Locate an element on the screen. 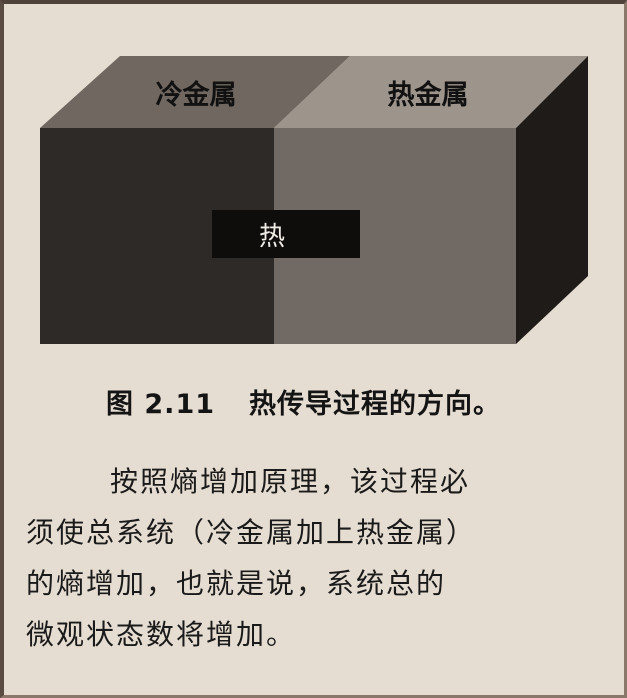  paragraph-line: 的熵增加，也就是说，系统总的 is located at coordinates (236, 583).